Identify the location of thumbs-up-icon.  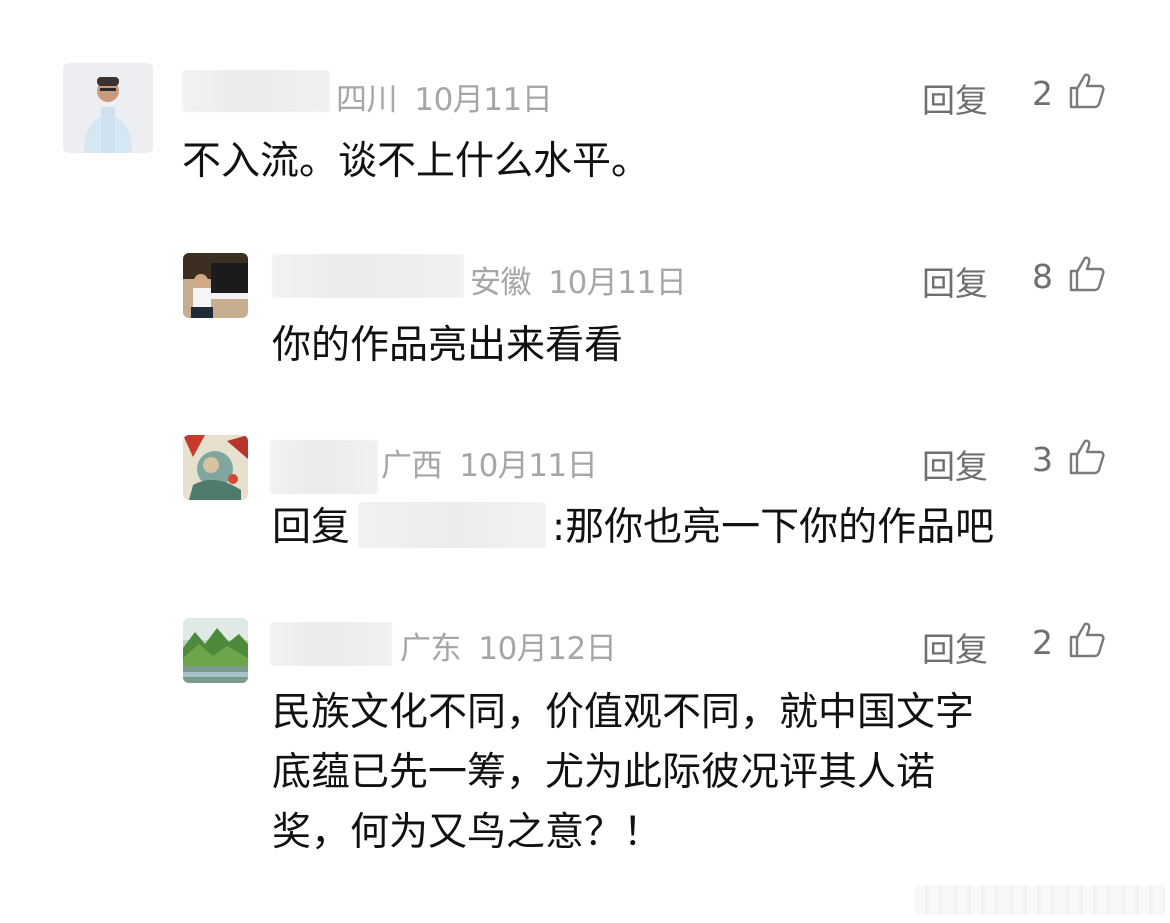
(1087, 640).